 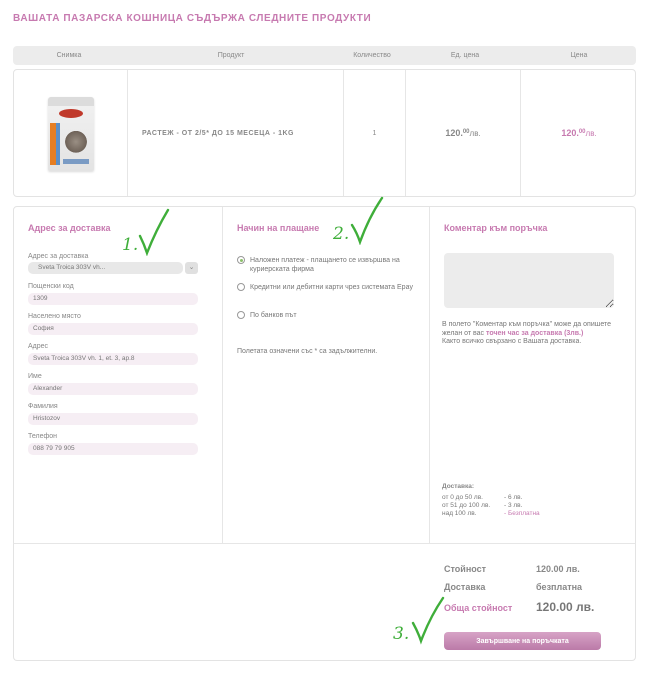 I want to click on subtotal-label: Стойност, so click(x=465, y=569).